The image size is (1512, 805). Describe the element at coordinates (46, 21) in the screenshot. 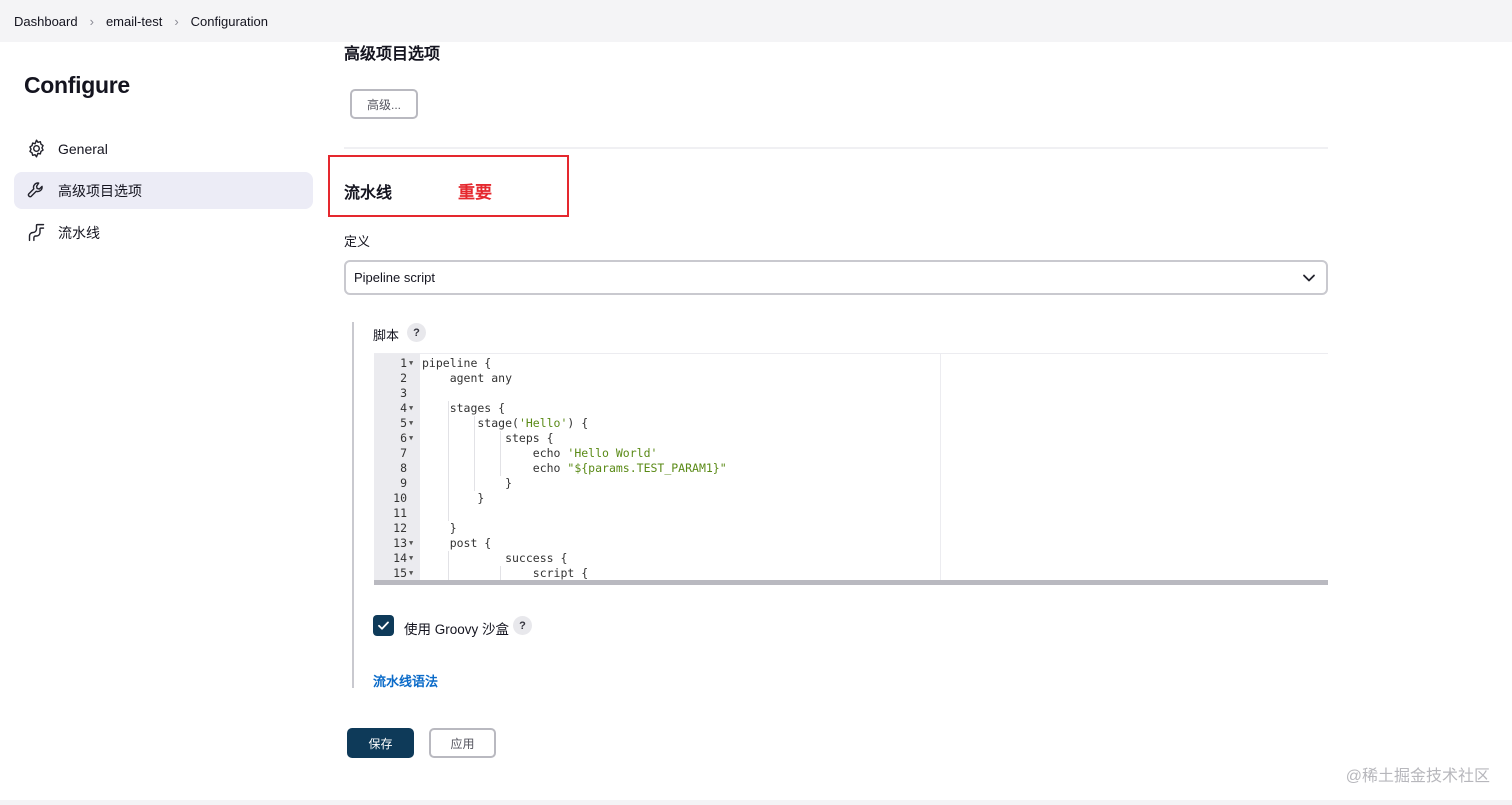

I see `breadcrumb-dashboard: Dashboard` at that location.